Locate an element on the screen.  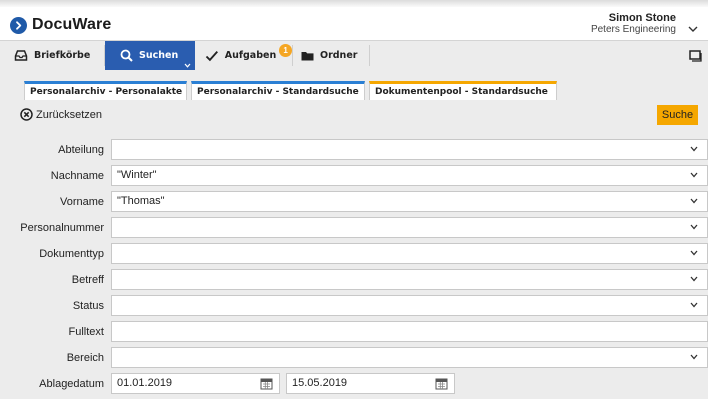
tab-label: Dokumentenpool - Standardsuche is located at coordinates (461, 92).